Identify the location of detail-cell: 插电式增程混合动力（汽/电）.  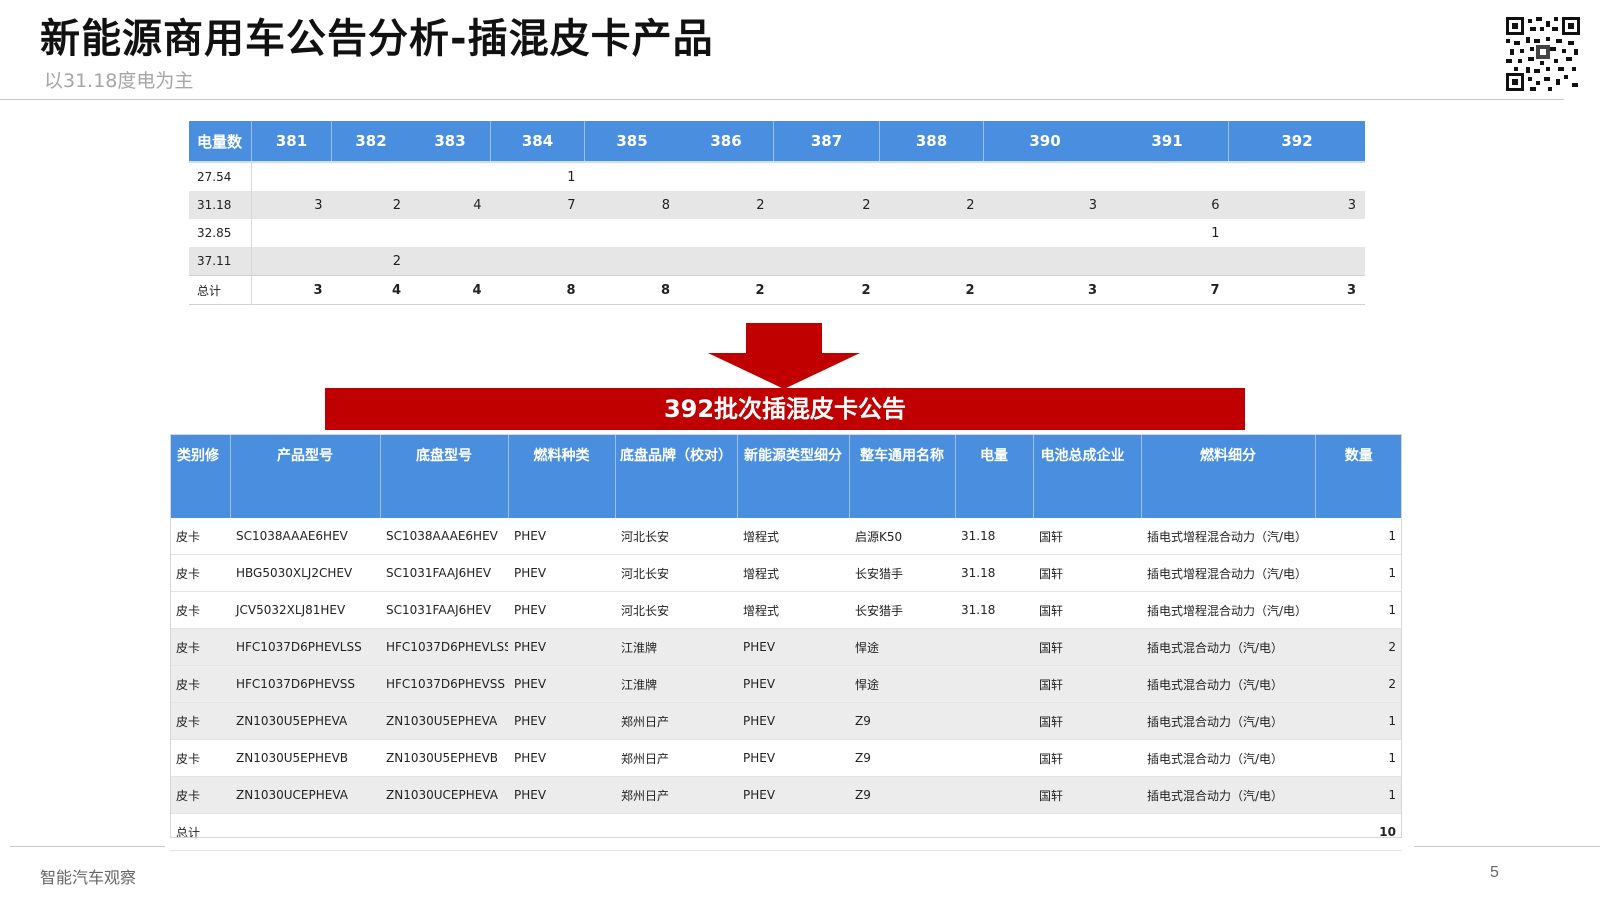
(1228, 573).